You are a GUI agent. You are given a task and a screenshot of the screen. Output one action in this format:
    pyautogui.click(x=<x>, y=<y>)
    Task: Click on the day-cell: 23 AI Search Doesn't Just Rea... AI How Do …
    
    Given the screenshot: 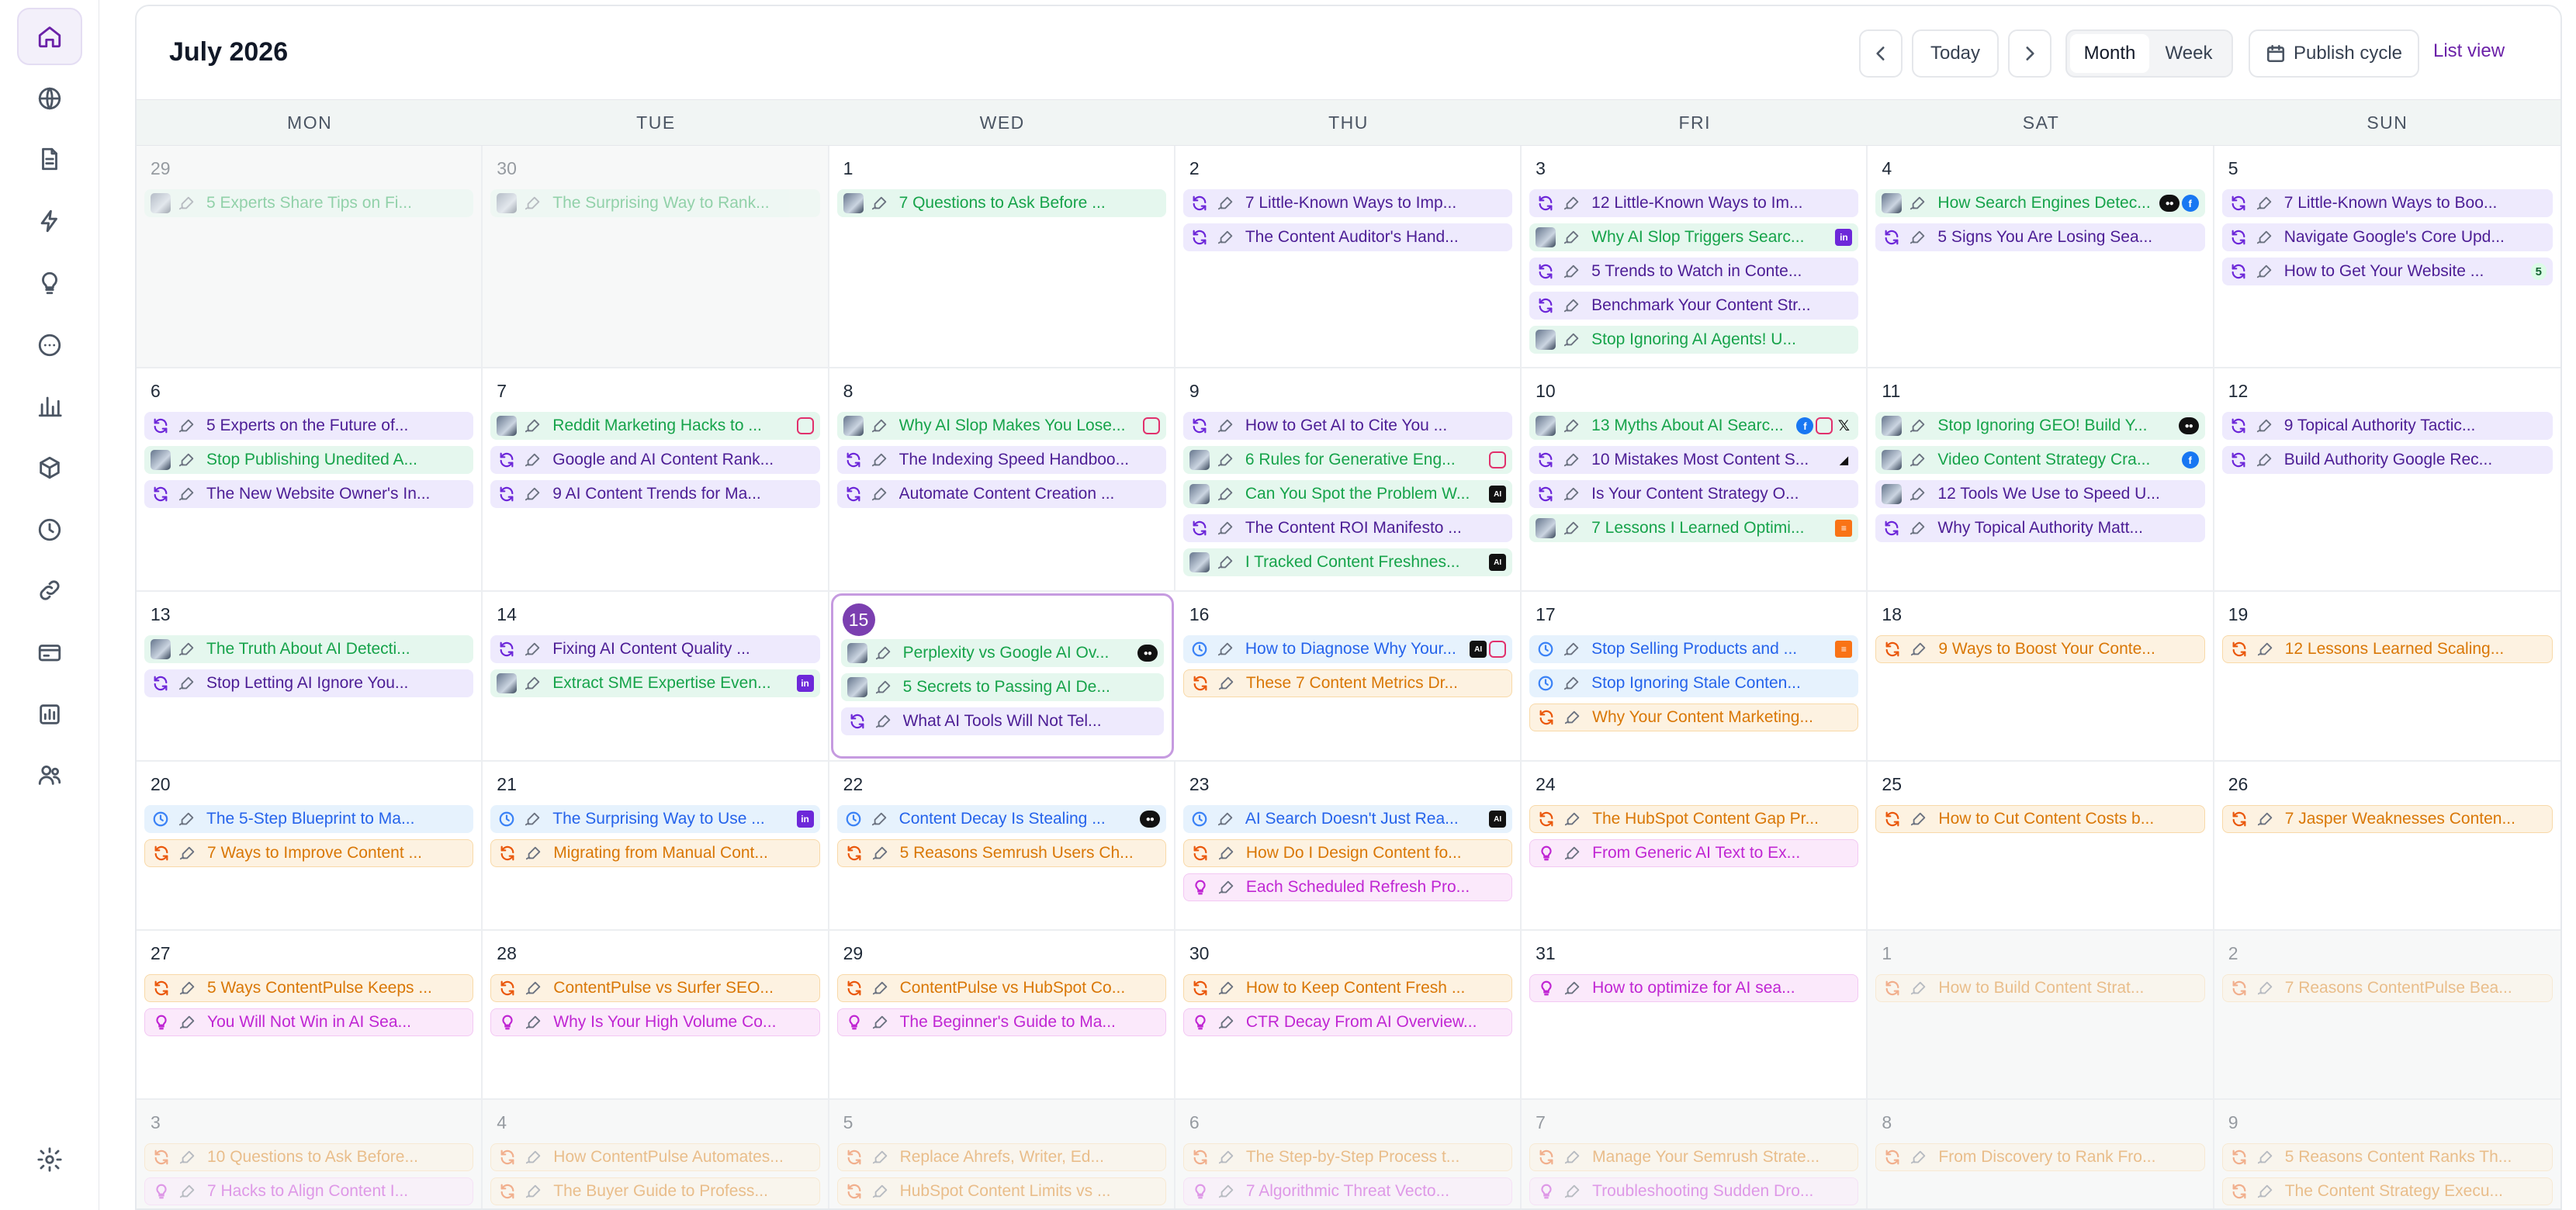 What is the action you would take?
    pyautogui.click(x=1348, y=845)
    